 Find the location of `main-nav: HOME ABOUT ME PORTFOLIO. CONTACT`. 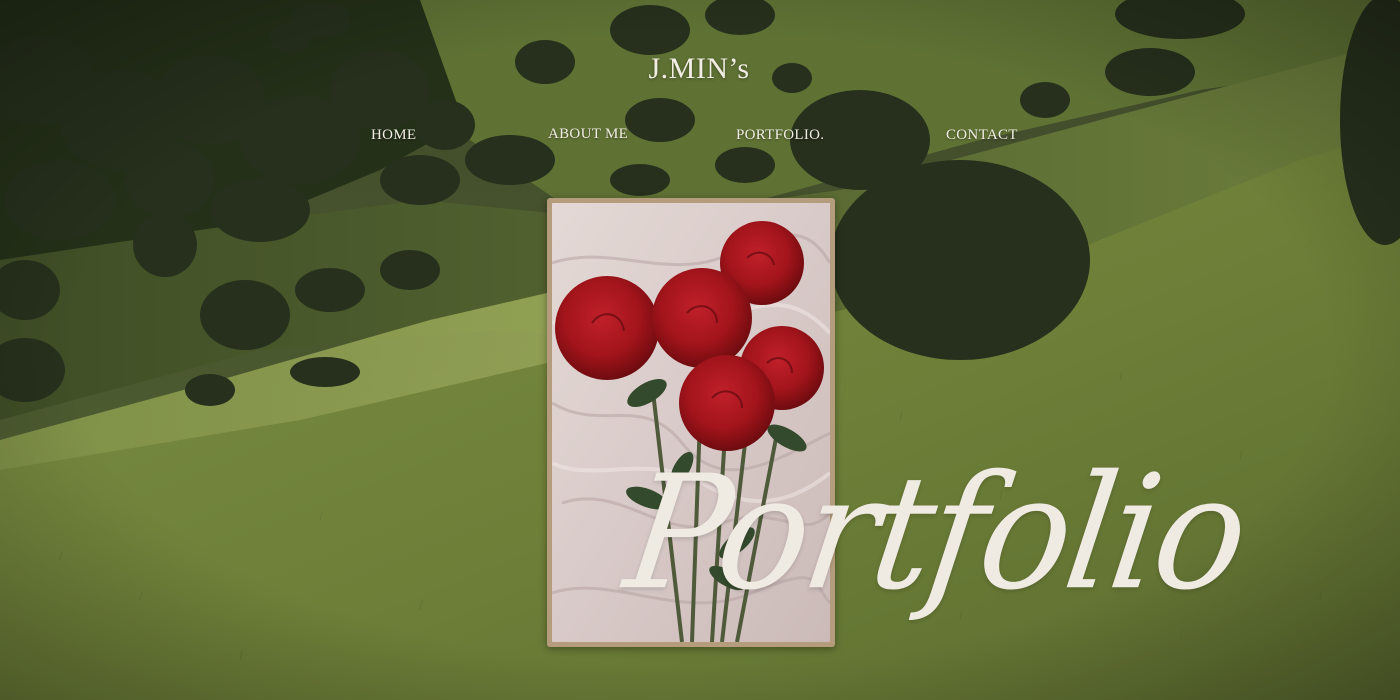

main-nav: HOME ABOUT ME PORTFOLIO. CONTACT is located at coordinates (700, 136).